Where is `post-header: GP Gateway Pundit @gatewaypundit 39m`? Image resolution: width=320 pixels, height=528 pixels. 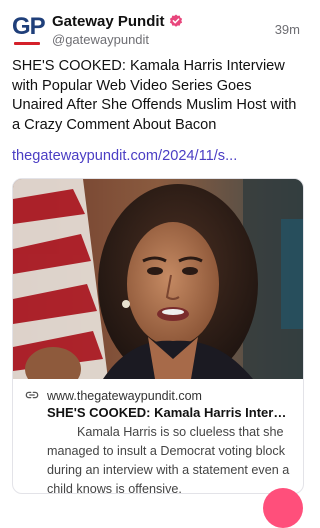
post-header: GP Gateway Pundit @gatewaypundit 39m is located at coordinates (158, 28).